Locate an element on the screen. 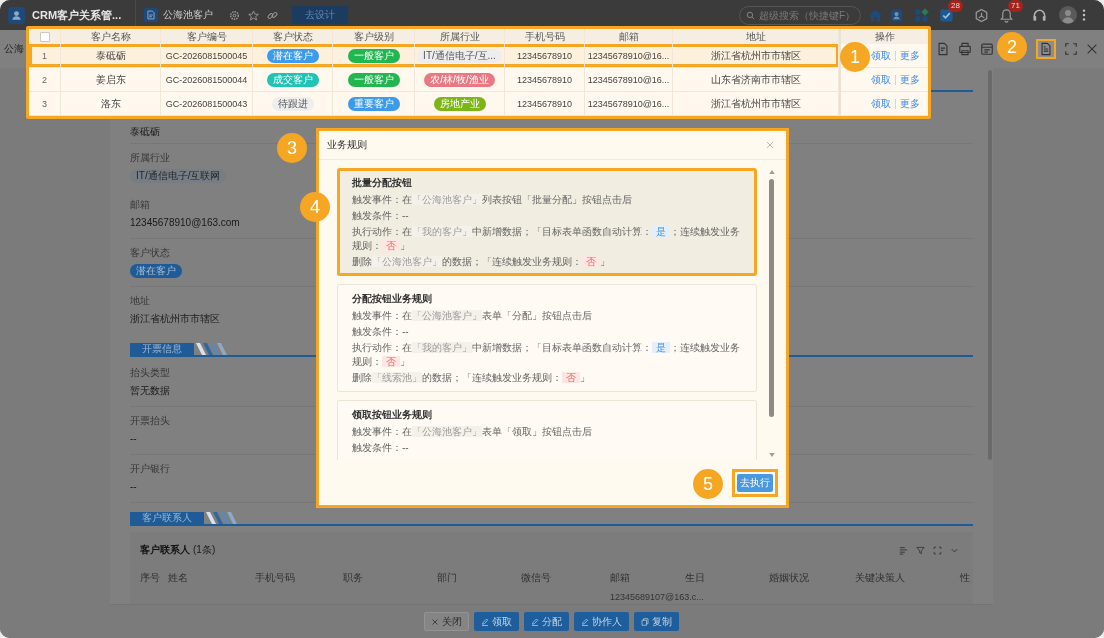 This screenshot has width=1104, height=638. rule-text: 执行动作：在「我的客户」中新增数据；「目标表单函数自动计算： 是 ；连续触发业务规则： 否 」 is located at coordinates (546, 355).